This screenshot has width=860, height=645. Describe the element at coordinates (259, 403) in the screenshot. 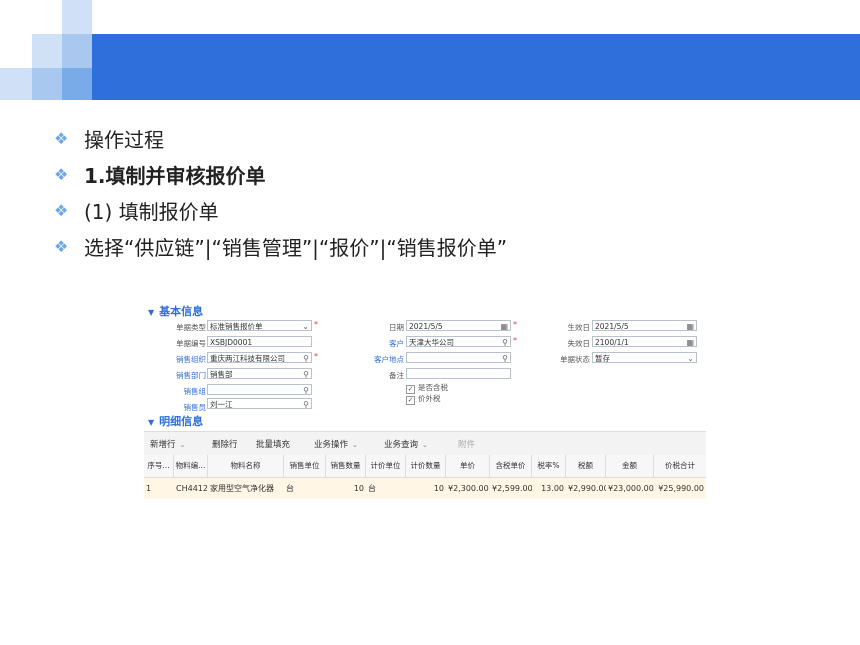

I see `salesperson-input: 刘一江 ⚲` at that location.